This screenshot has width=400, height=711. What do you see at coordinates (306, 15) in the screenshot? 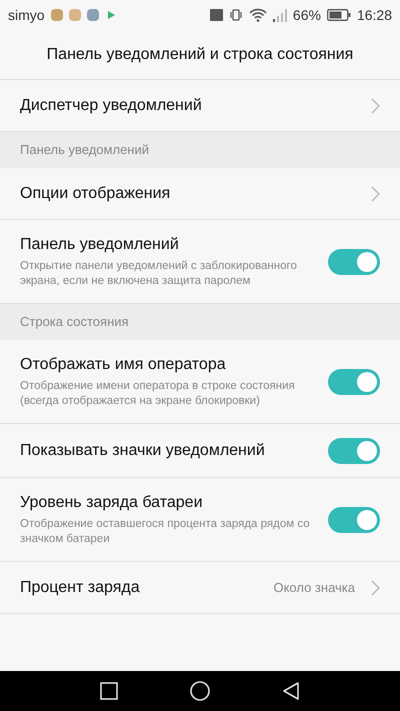
I see `battery-percent: 66%` at bounding box center [306, 15].